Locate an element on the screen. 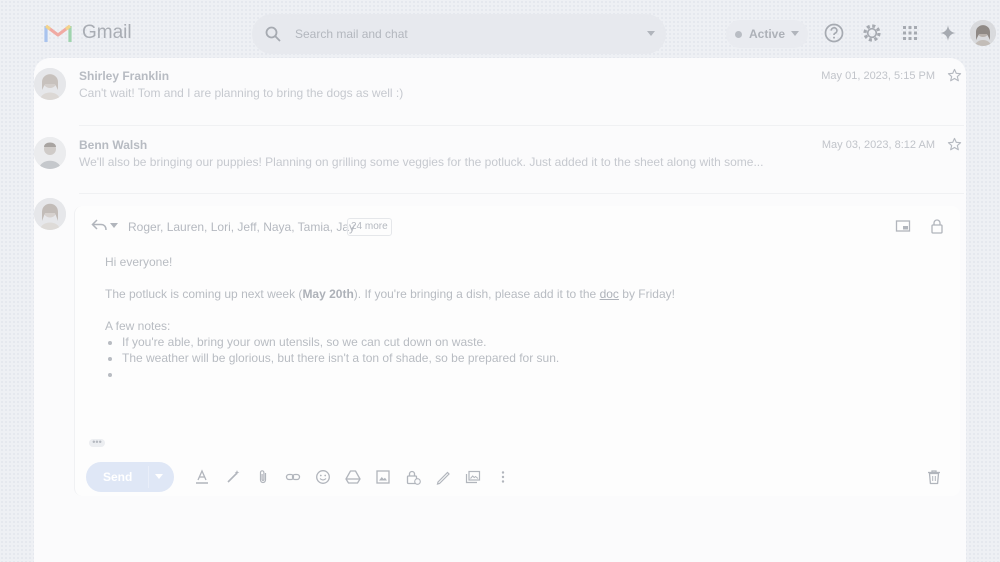 Image resolution: width=1000 pixels, height=562 pixels. bold-date: May 20th is located at coordinates (328, 294).